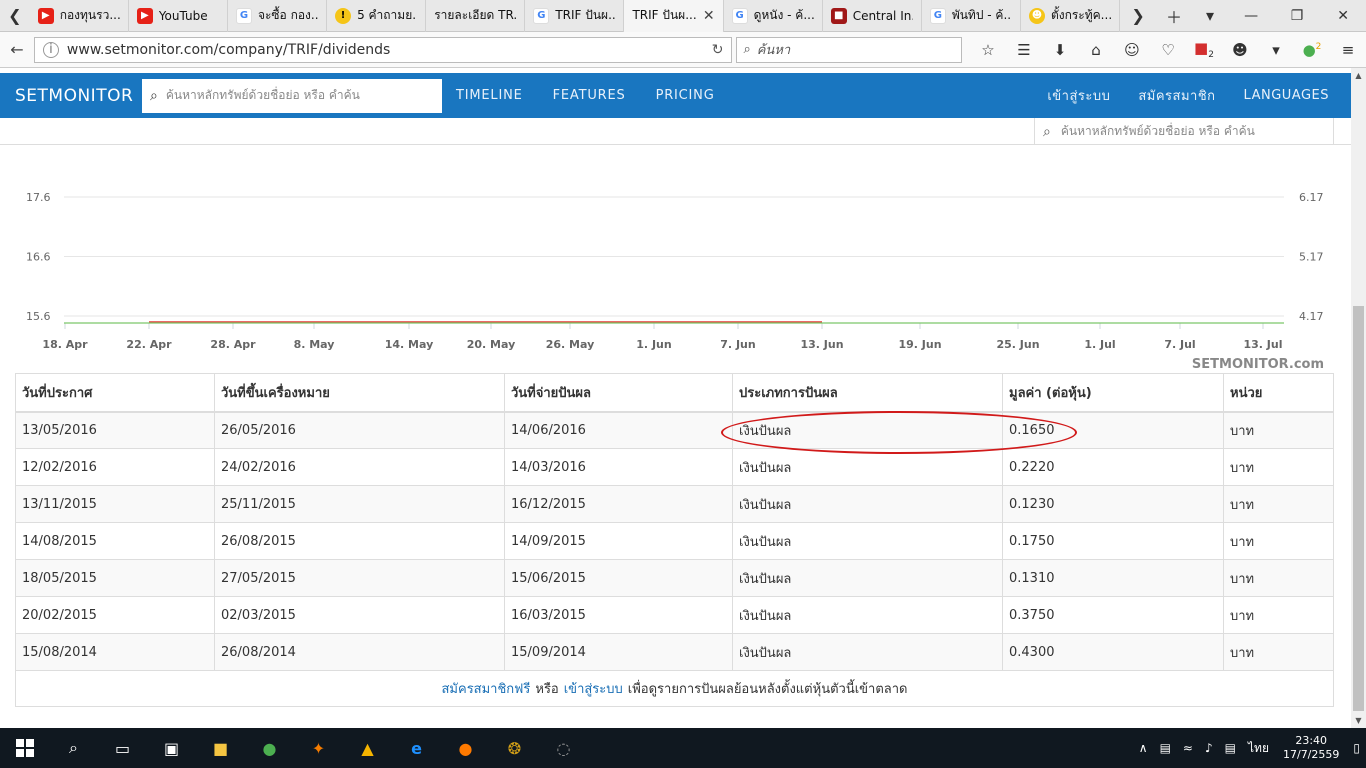 This screenshot has width=1366, height=768. What do you see at coordinates (220, 748) in the screenshot?
I see `file-explorer-icon: ■` at bounding box center [220, 748].